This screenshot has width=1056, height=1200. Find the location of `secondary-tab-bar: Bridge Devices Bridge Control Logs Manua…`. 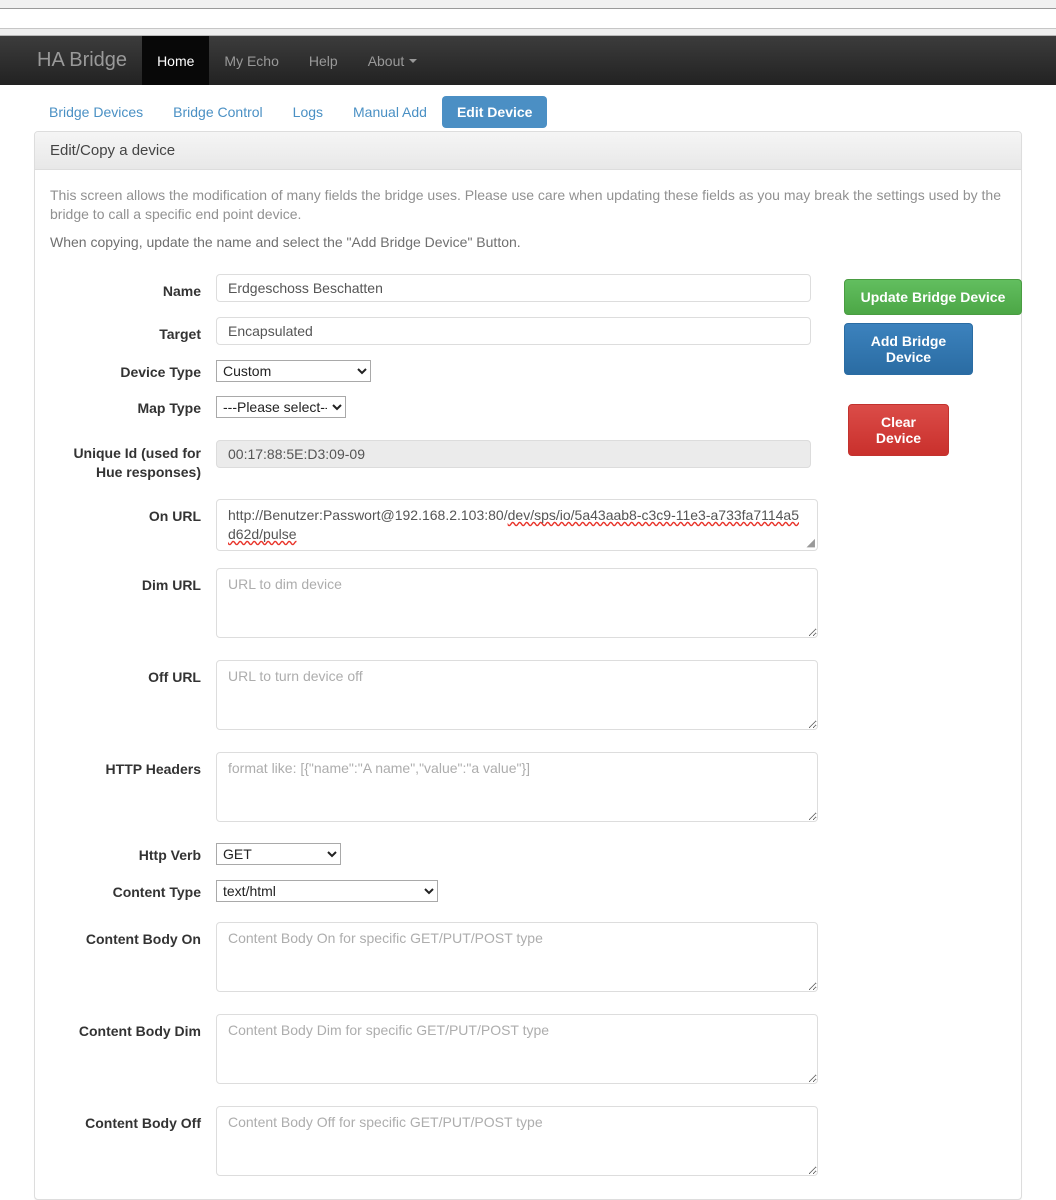

secondary-tab-bar: Bridge Devices Bridge Control Logs Manua… is located at coordinates (535, 106).